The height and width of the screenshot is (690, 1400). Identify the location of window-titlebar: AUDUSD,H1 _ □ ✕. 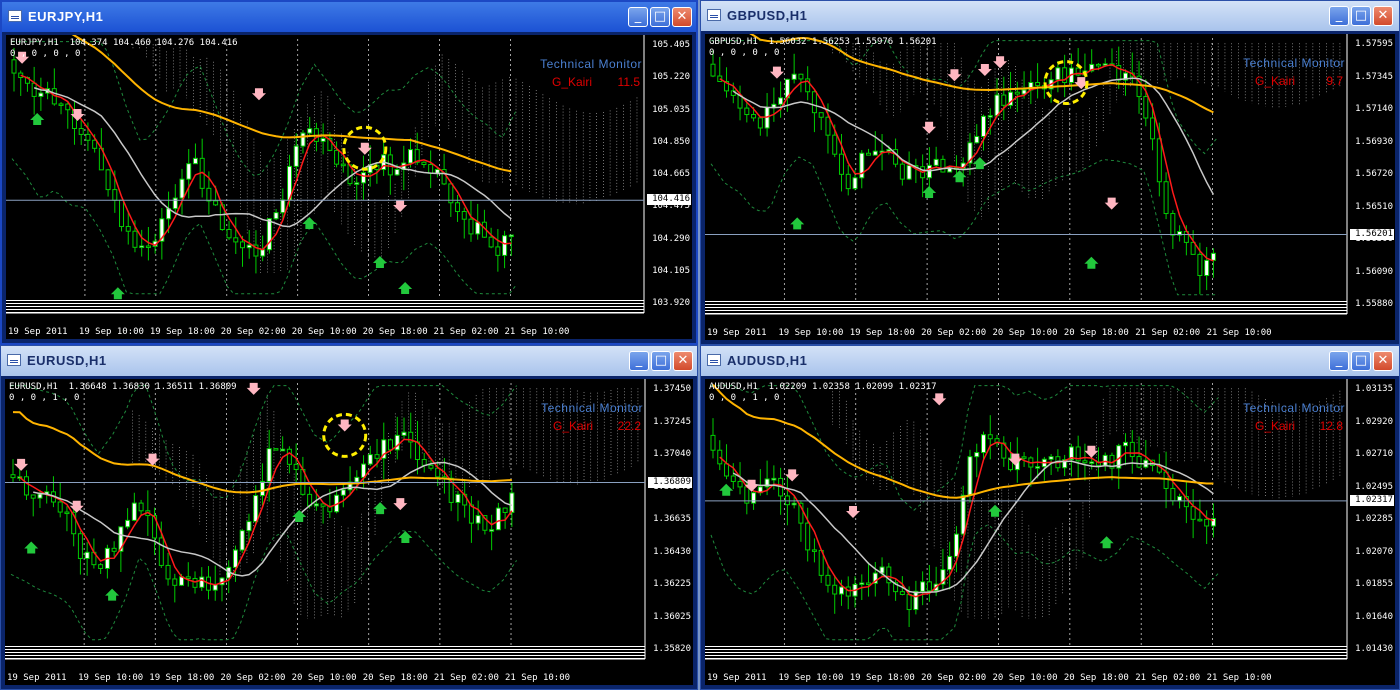
(1050, 361).